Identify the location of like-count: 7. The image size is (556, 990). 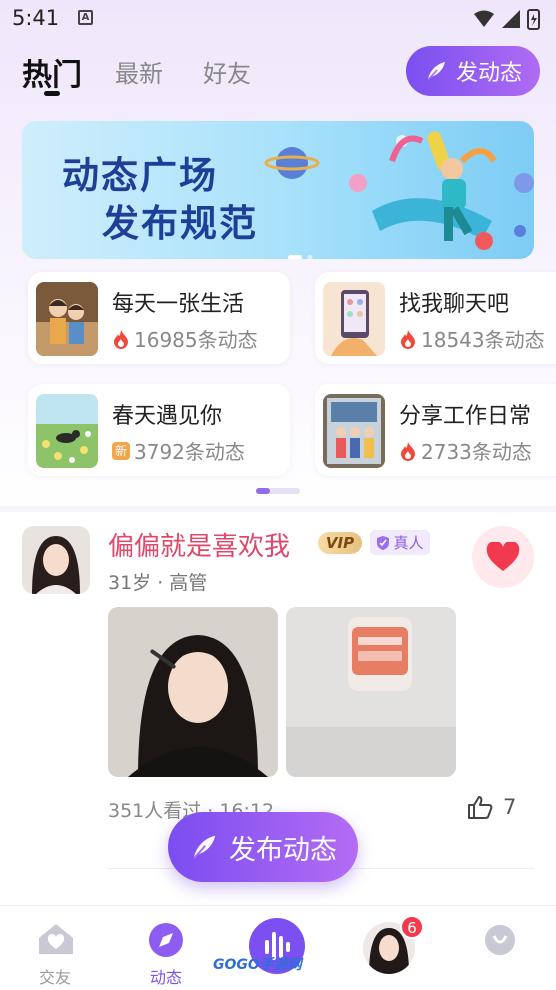
(510, 807).